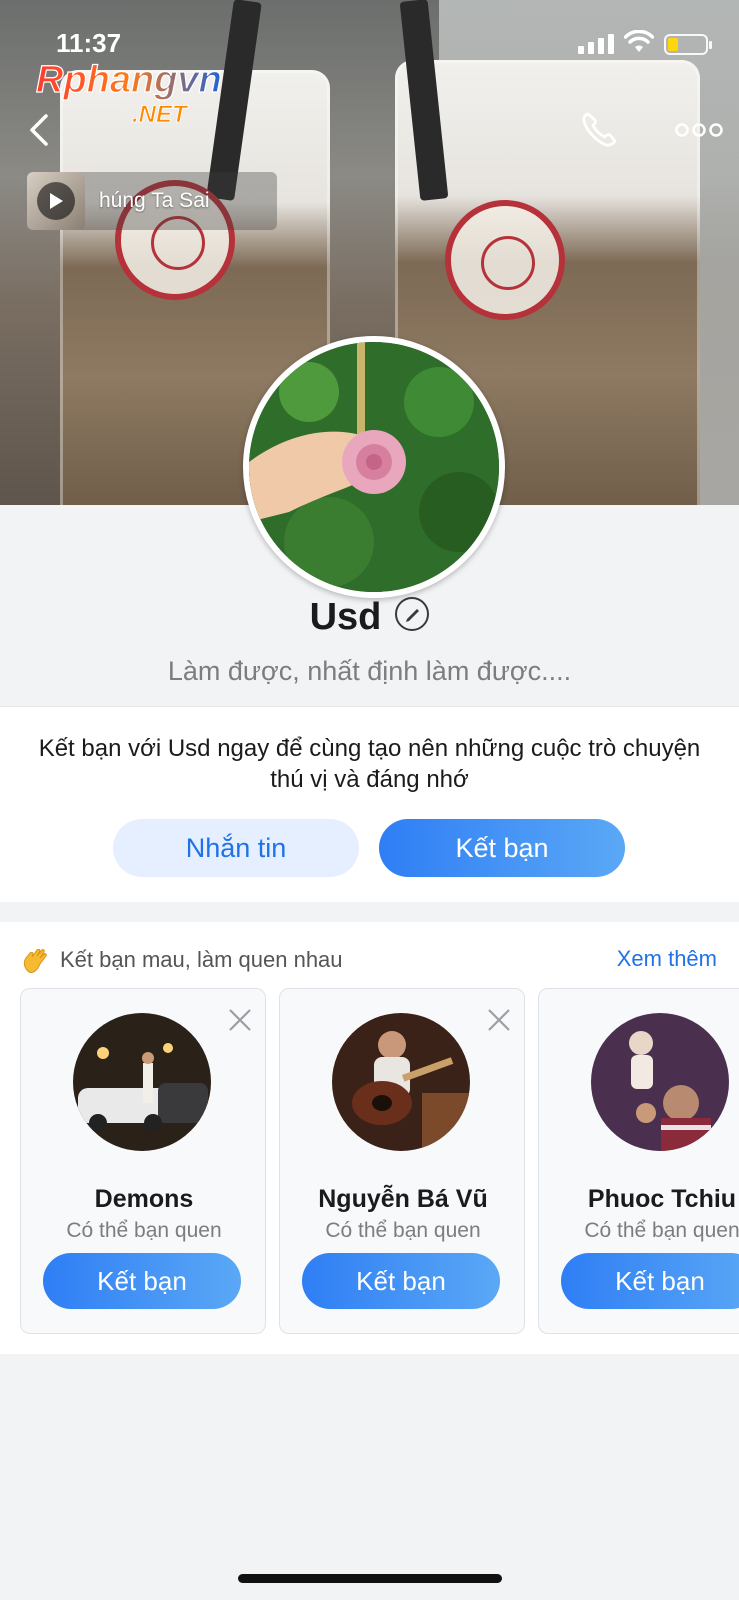 This screenshot has height=1600, width=739. What do you see at coordinates (502, 848) in the screenshot?
I see `add-friend-button: Kết bạn` at bounding box center [502, 848].